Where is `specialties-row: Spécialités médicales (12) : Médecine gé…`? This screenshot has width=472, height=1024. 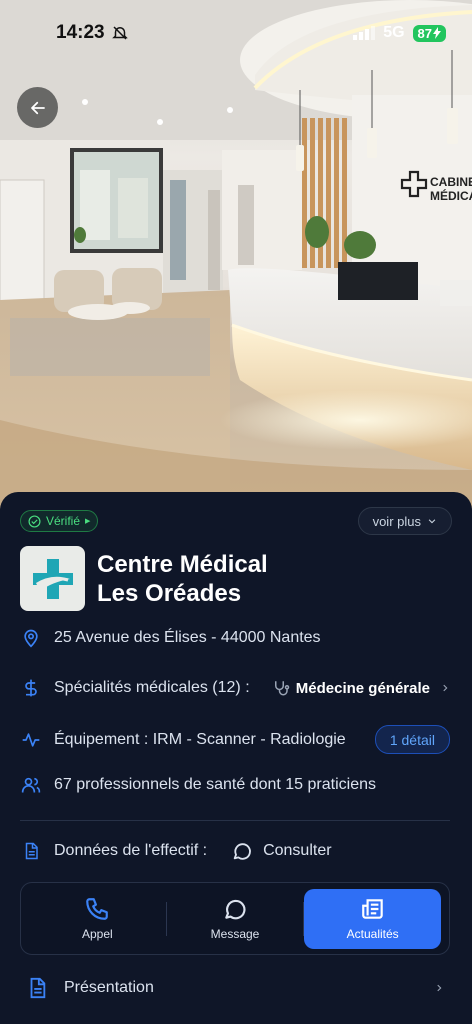 specialties-row: Spécialités médicales (12) : Médecine gé… is located at coordinates (235, 688).